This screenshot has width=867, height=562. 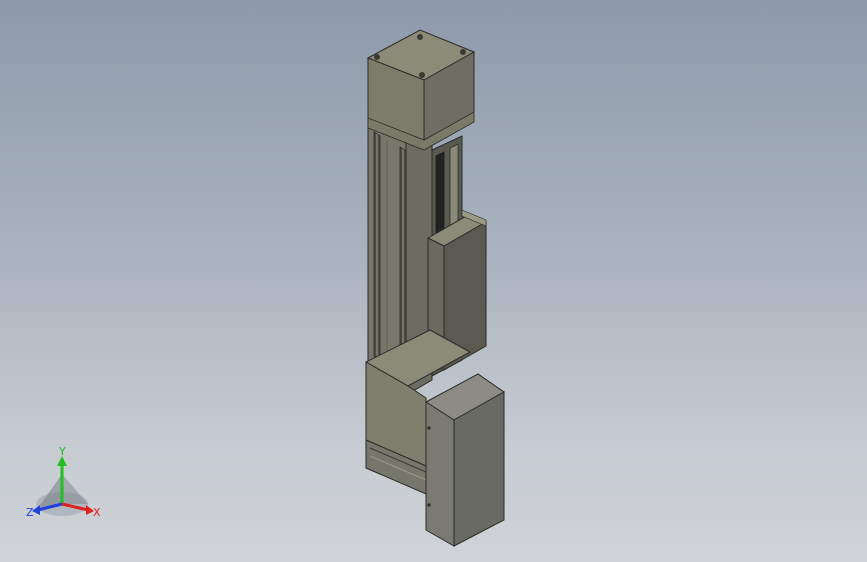 I want to click on x-axis-label: X, so click(x=97, y=512).